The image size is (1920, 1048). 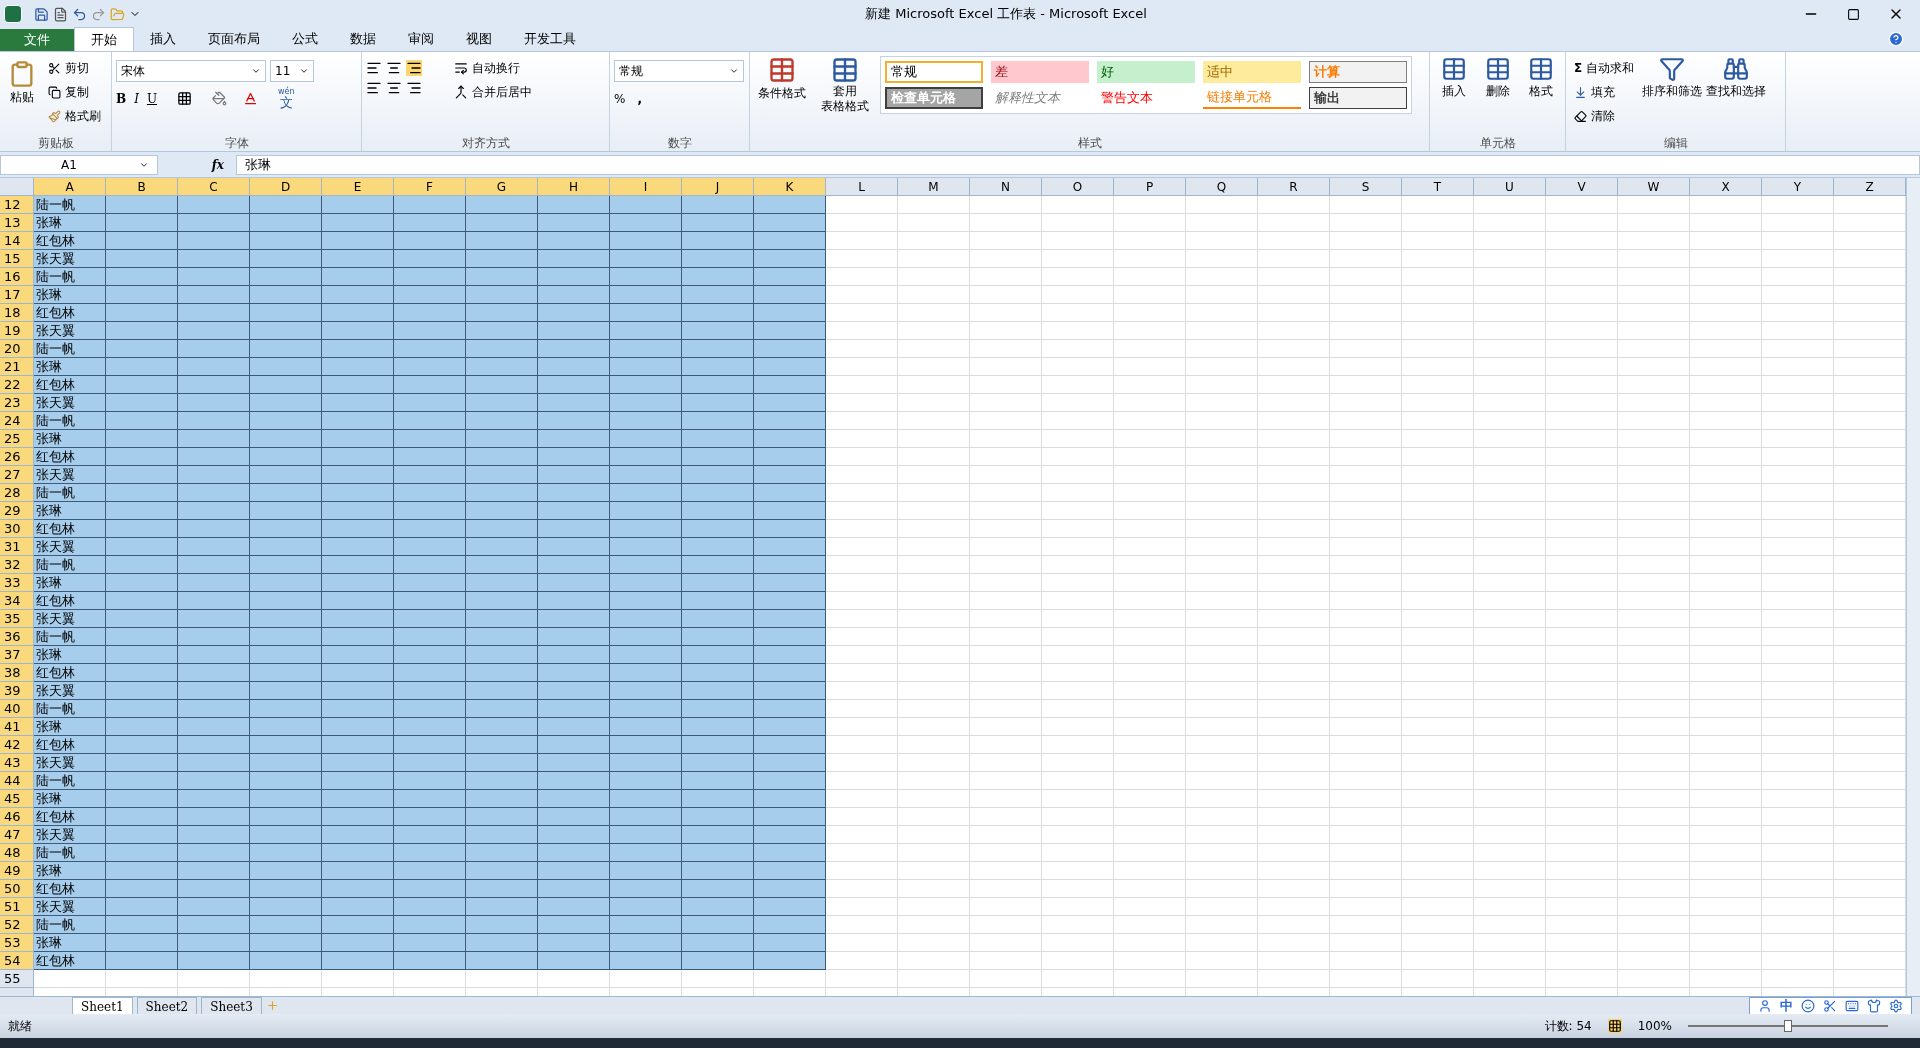 I want to click on underline-button: U, so click(x=152, y=98).